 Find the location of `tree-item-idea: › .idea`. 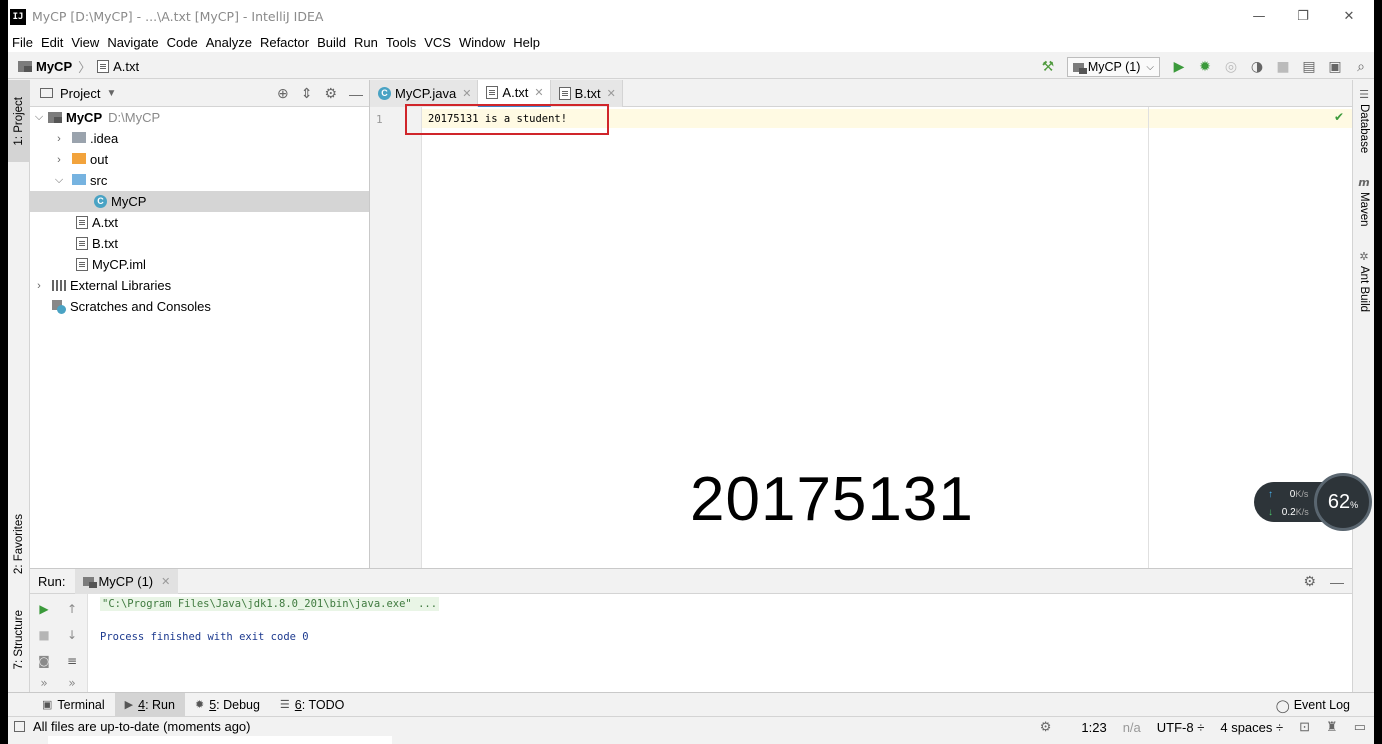

tree-item-idea: › .idea is located at coordinates (199, 138).